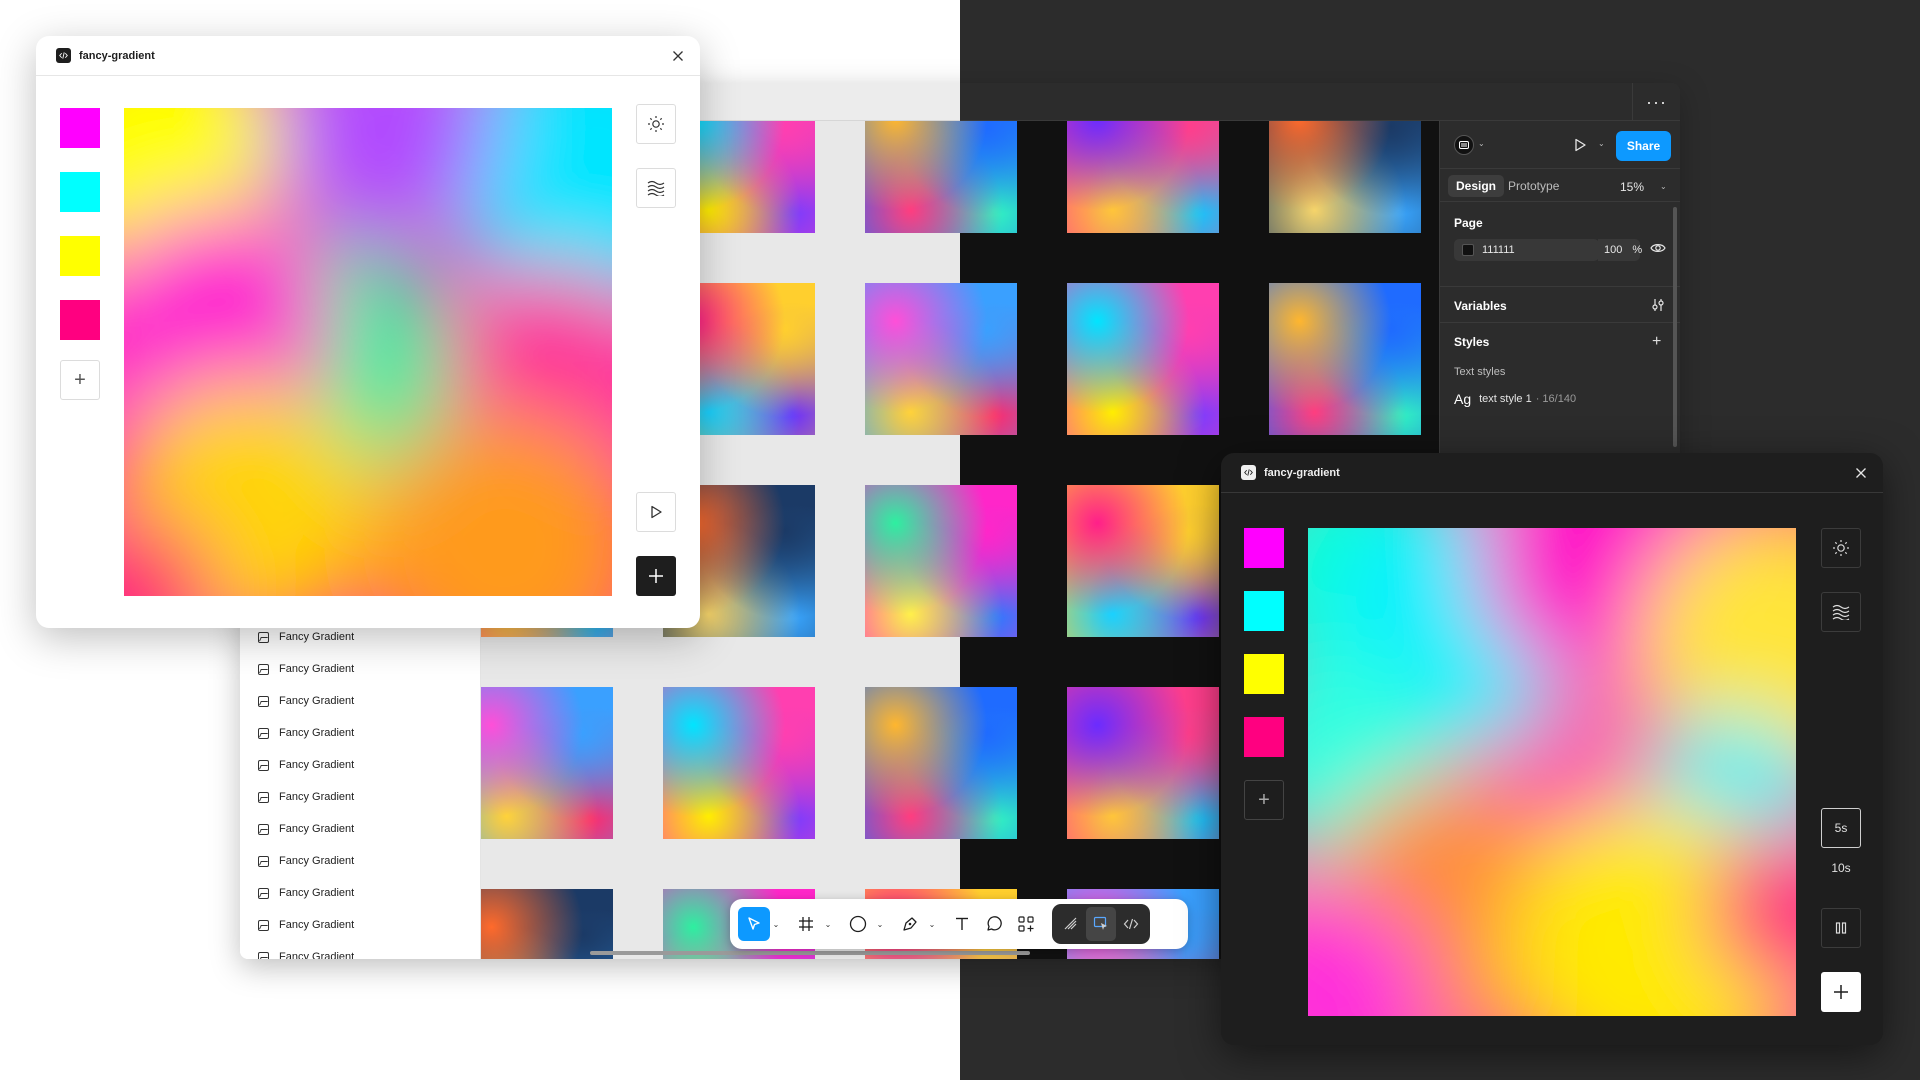 This screenshot has height=1080, width=1920. I want to click on avatar, so click(1464, 145).